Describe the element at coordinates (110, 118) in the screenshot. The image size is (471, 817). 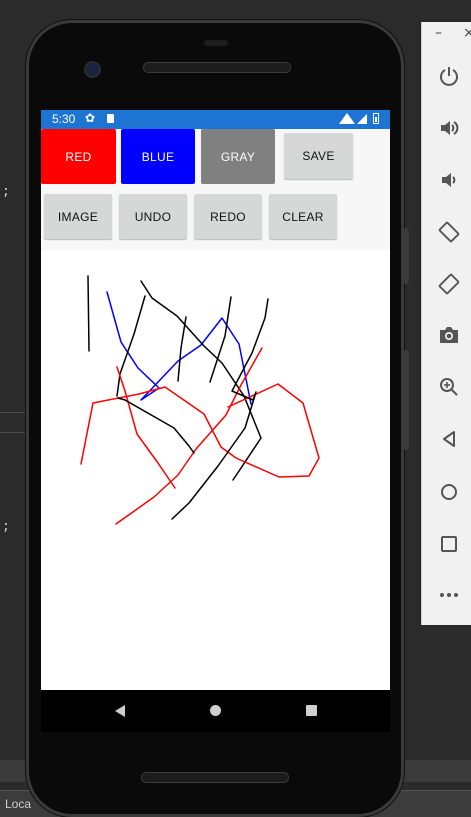
I see `sd-card-icon` at that location.